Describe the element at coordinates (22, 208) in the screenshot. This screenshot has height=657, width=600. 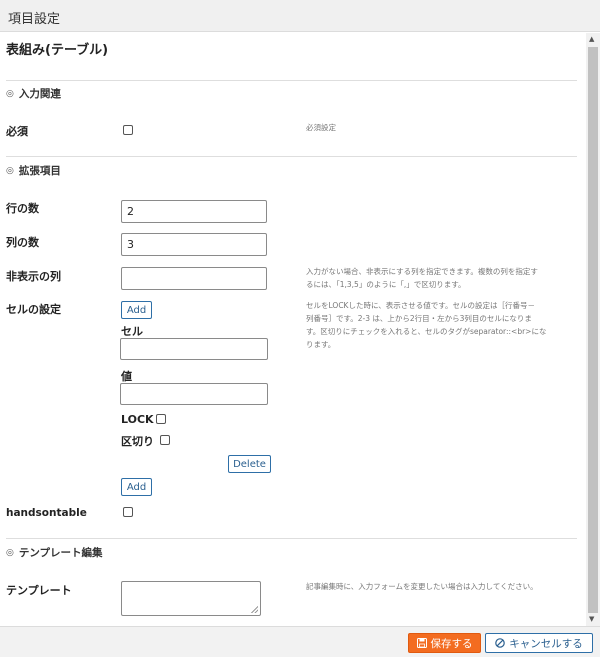
I see `rows-label: 行の数` at that location.